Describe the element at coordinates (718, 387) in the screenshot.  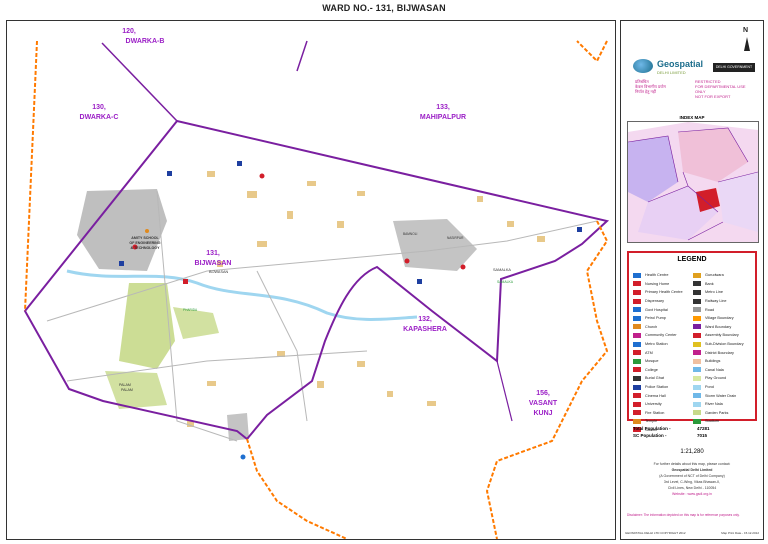
I see `legend-item: Pond` at that location.